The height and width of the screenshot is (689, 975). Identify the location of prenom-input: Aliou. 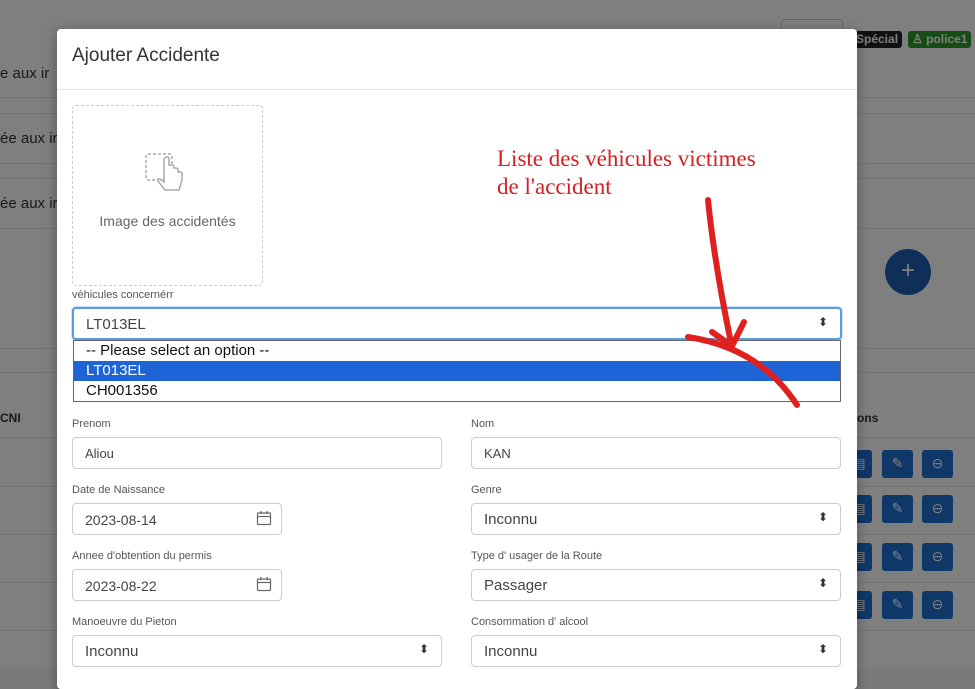
(257, 453).